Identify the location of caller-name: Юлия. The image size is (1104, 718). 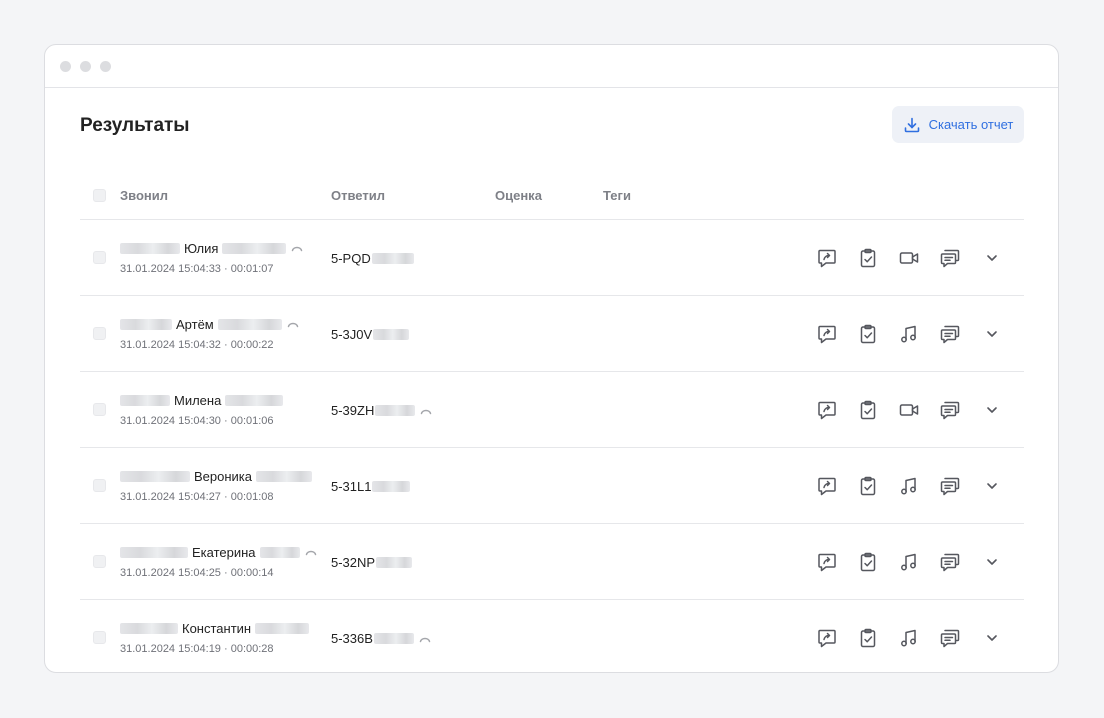
(201, 248).